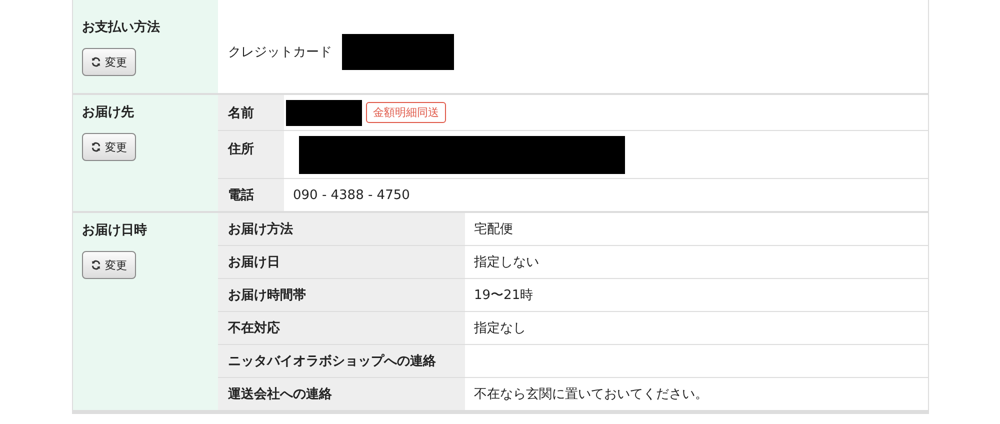  Describe the element at coordinates (115, 230) in the screenshot. I see `section-heading: お届け日時` at that location.